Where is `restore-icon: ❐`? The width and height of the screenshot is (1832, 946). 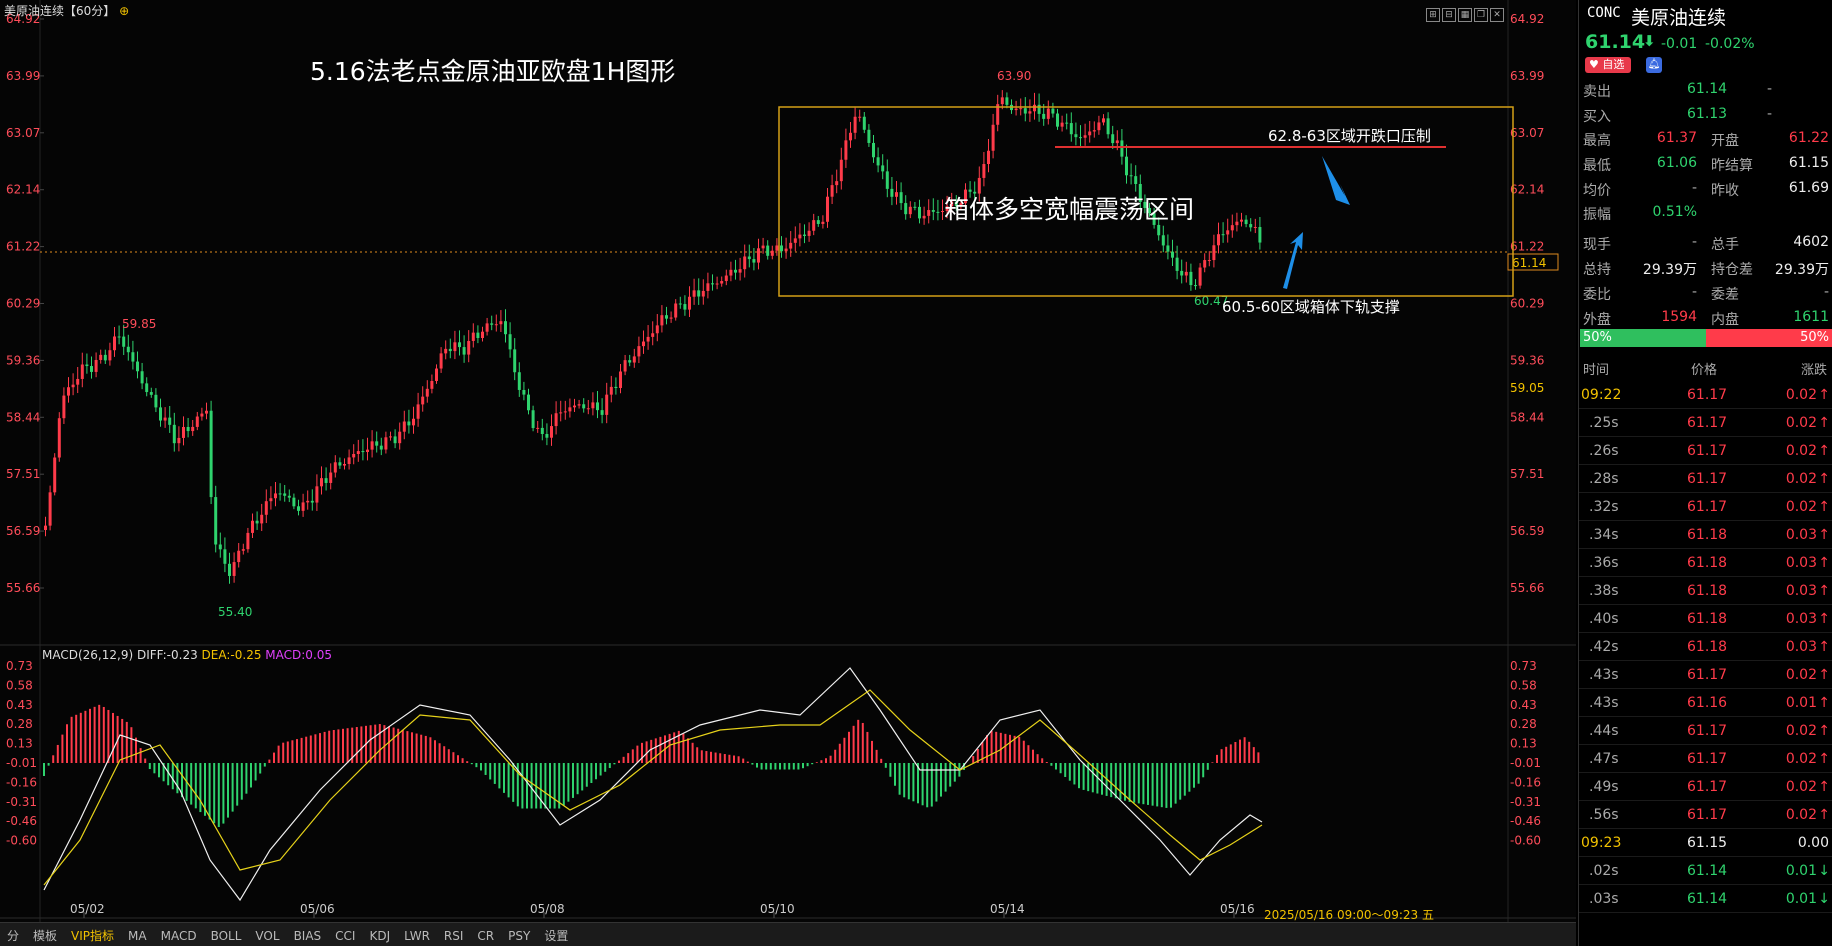 restore-icon: ❐ is located at coordinates (1481, 15).